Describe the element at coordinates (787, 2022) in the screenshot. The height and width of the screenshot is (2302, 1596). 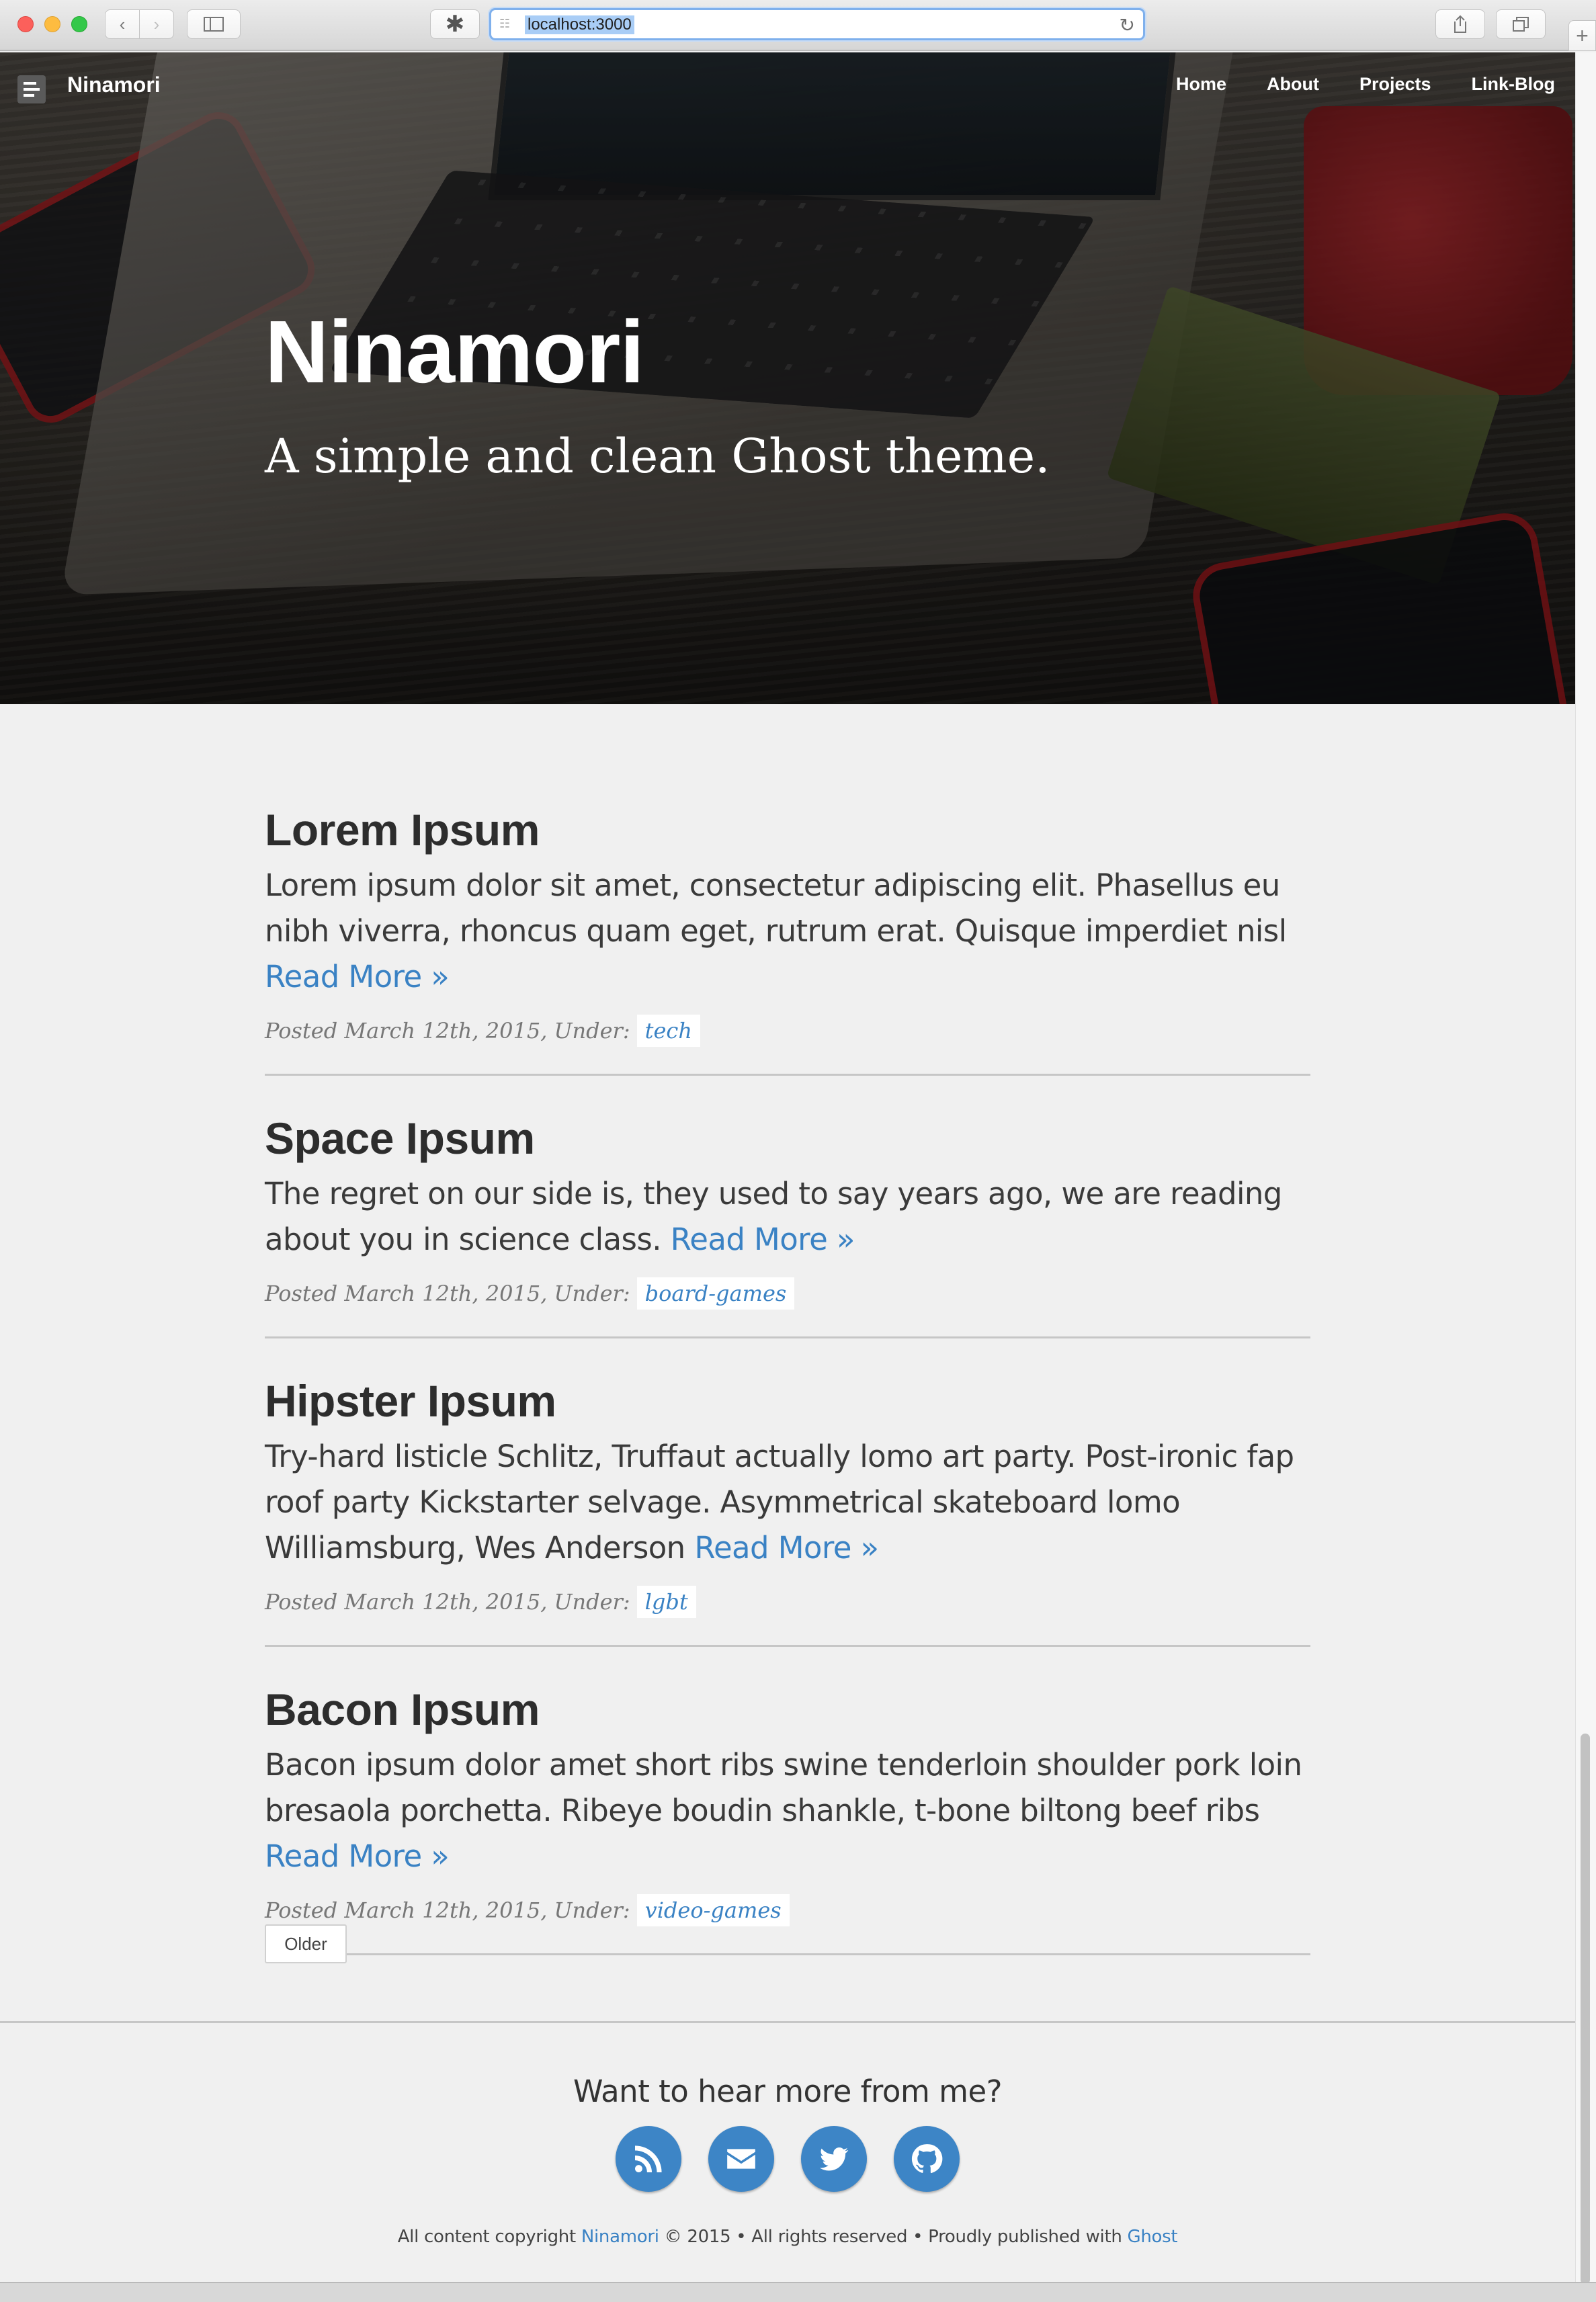
I see `footer-divider` at that location.